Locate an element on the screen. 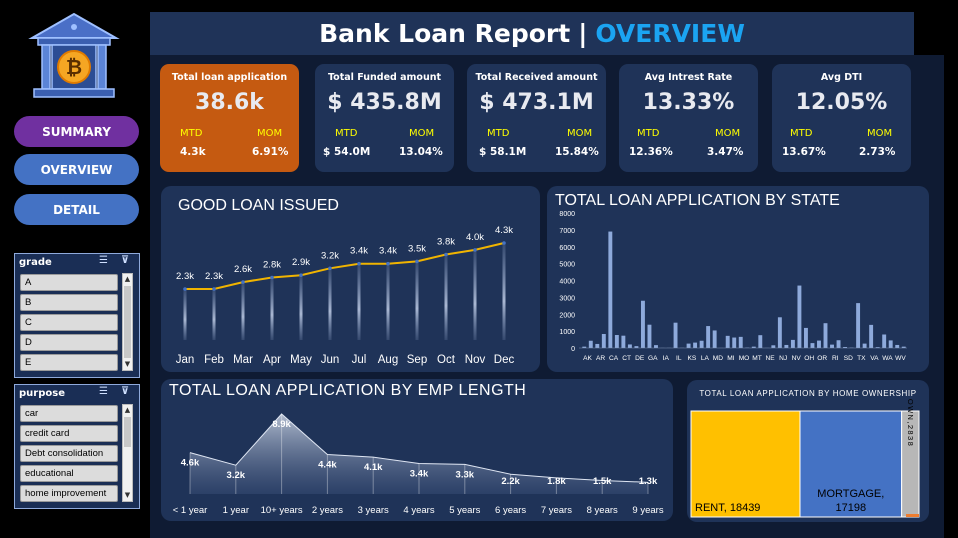 The image size is (958, 538). kpi-title: Avg DTI is located at coordinates (841, 77).